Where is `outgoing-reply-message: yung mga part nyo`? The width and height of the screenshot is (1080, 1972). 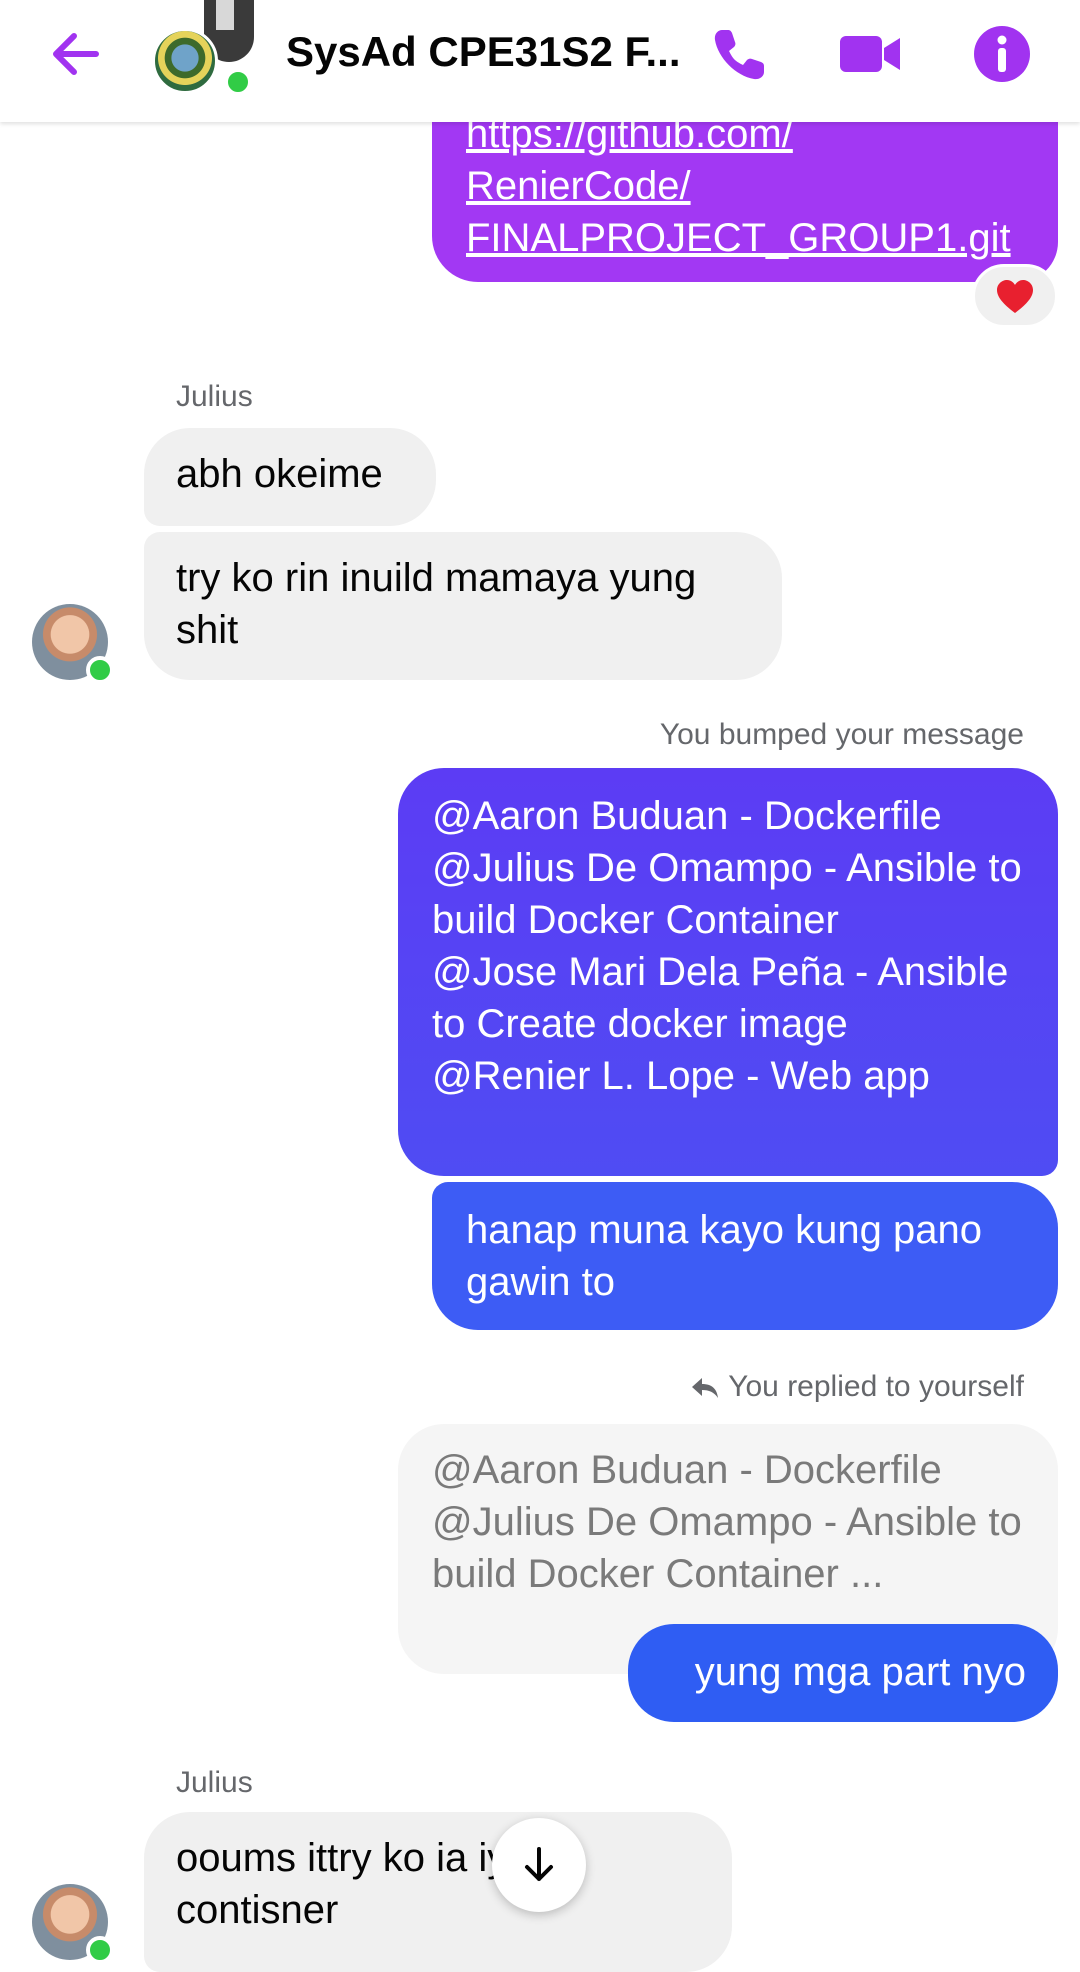 outgoing-reply-message: yung mga part nyo is located at coordinates (843, 1673).